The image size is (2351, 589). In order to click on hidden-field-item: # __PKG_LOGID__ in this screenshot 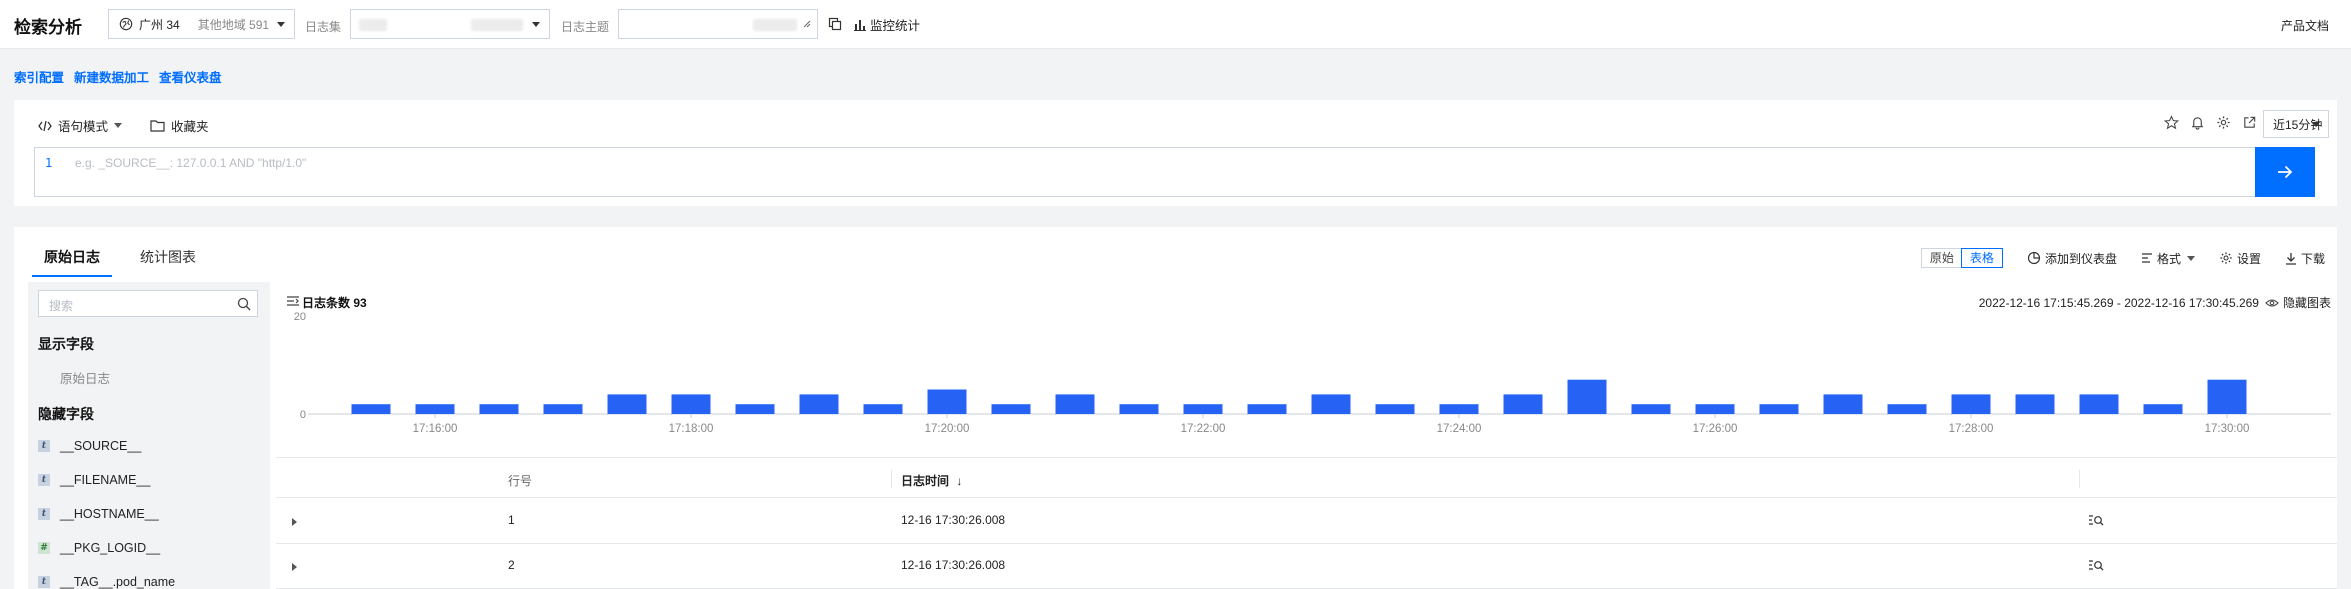, I will do `click(99, 548)`.